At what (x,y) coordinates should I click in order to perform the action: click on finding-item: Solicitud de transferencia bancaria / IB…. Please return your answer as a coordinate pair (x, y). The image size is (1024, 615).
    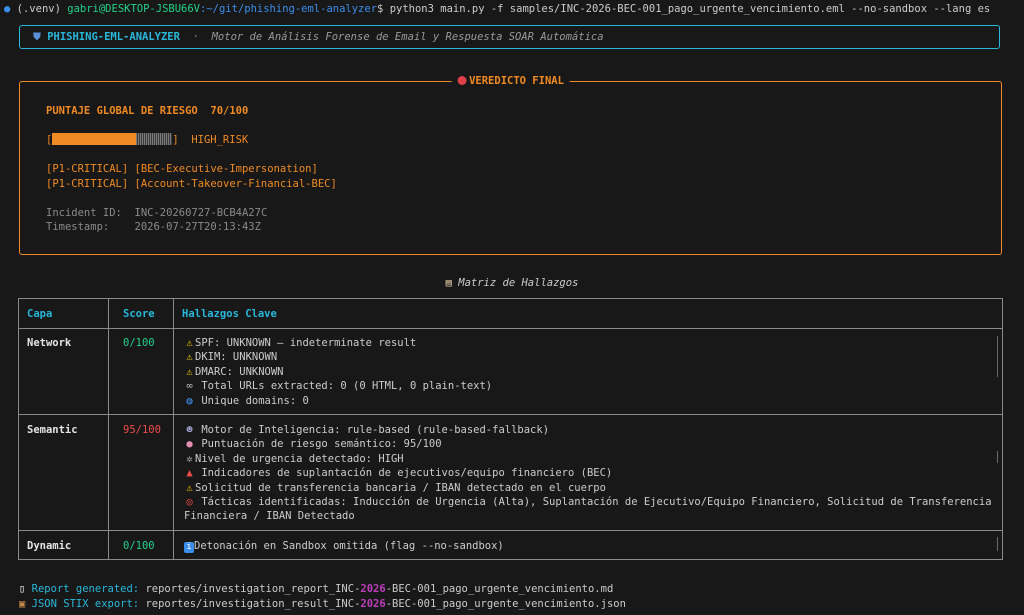
    Looking at the image, I should click on (400, 487).